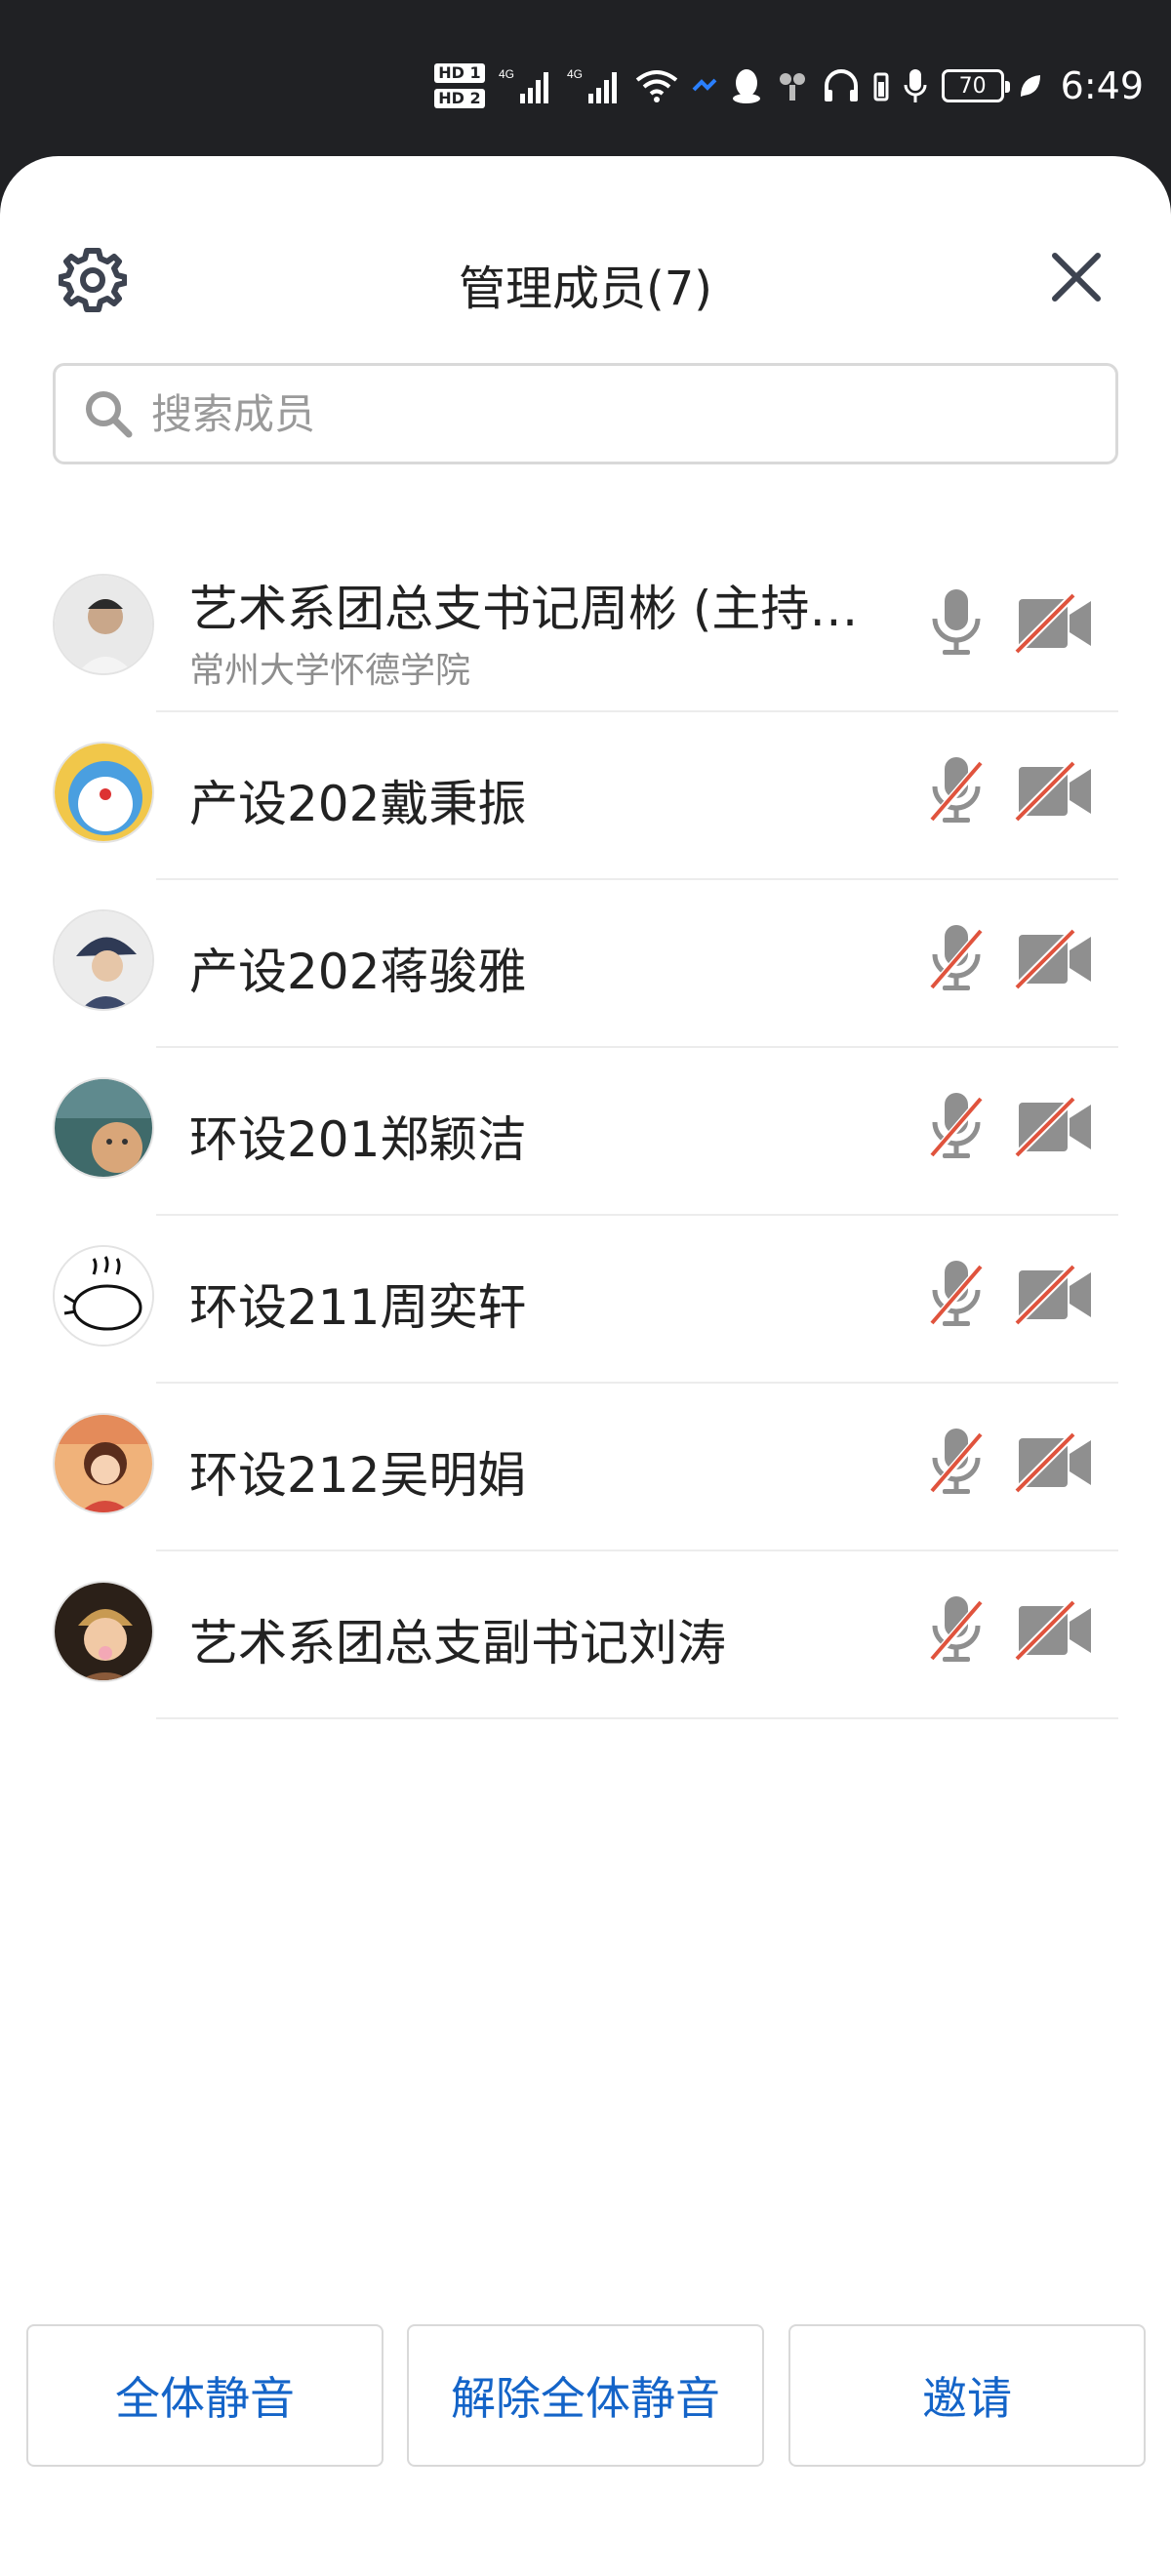 The height and width of the screenshot is (2576, 1171). What do you see at coordinates (459, 85) in the screenshot?
I see `hd-indicator: HD 1 HD 2` at bounding box center [459, 85].